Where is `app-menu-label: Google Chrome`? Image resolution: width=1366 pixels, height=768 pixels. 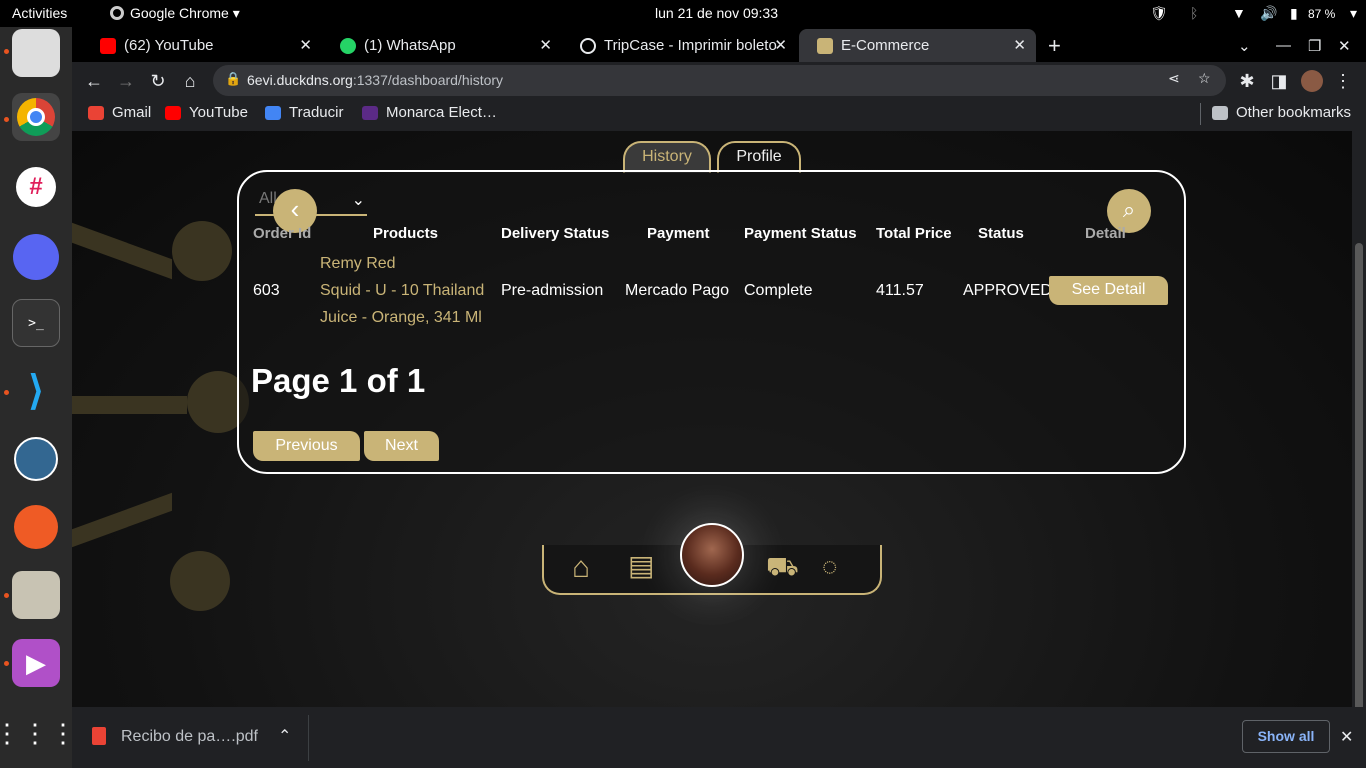 app-menu-label: Google Chrome is located at coordinates (179, 13).